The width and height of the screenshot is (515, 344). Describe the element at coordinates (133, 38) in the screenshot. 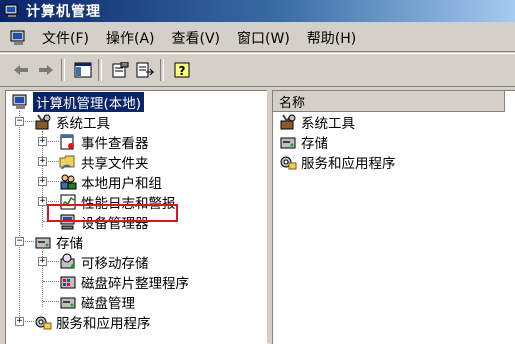

I see `menu-action: 操作(A)` at that location.